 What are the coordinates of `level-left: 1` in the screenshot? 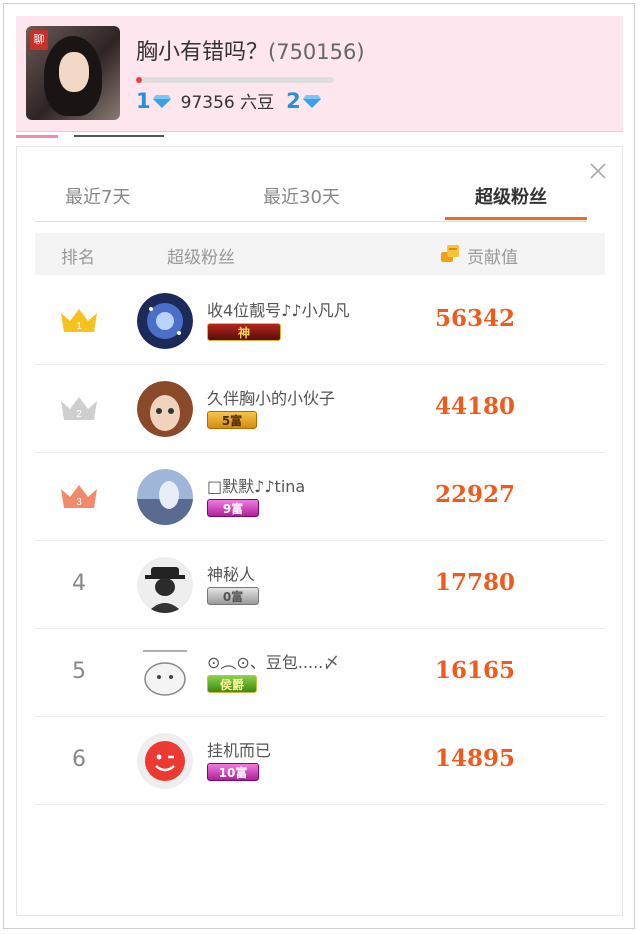 It's located at (143, 100).